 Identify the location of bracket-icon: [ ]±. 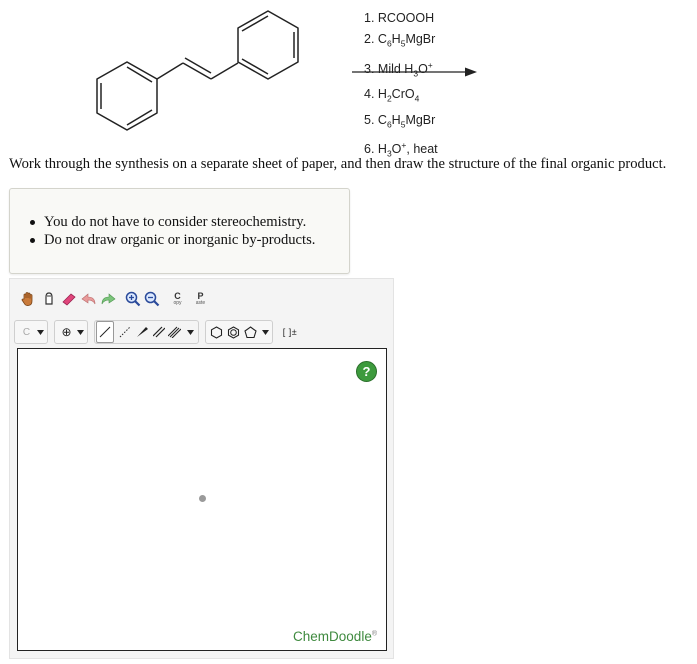
(290, 332).